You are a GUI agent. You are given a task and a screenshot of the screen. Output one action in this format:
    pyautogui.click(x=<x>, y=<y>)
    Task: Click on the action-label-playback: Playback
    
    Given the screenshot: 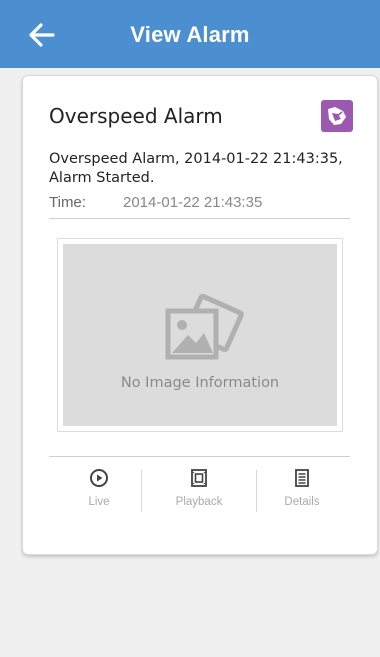 What is the action you would take?
    pyautogui.click(x=199, y=502)
    